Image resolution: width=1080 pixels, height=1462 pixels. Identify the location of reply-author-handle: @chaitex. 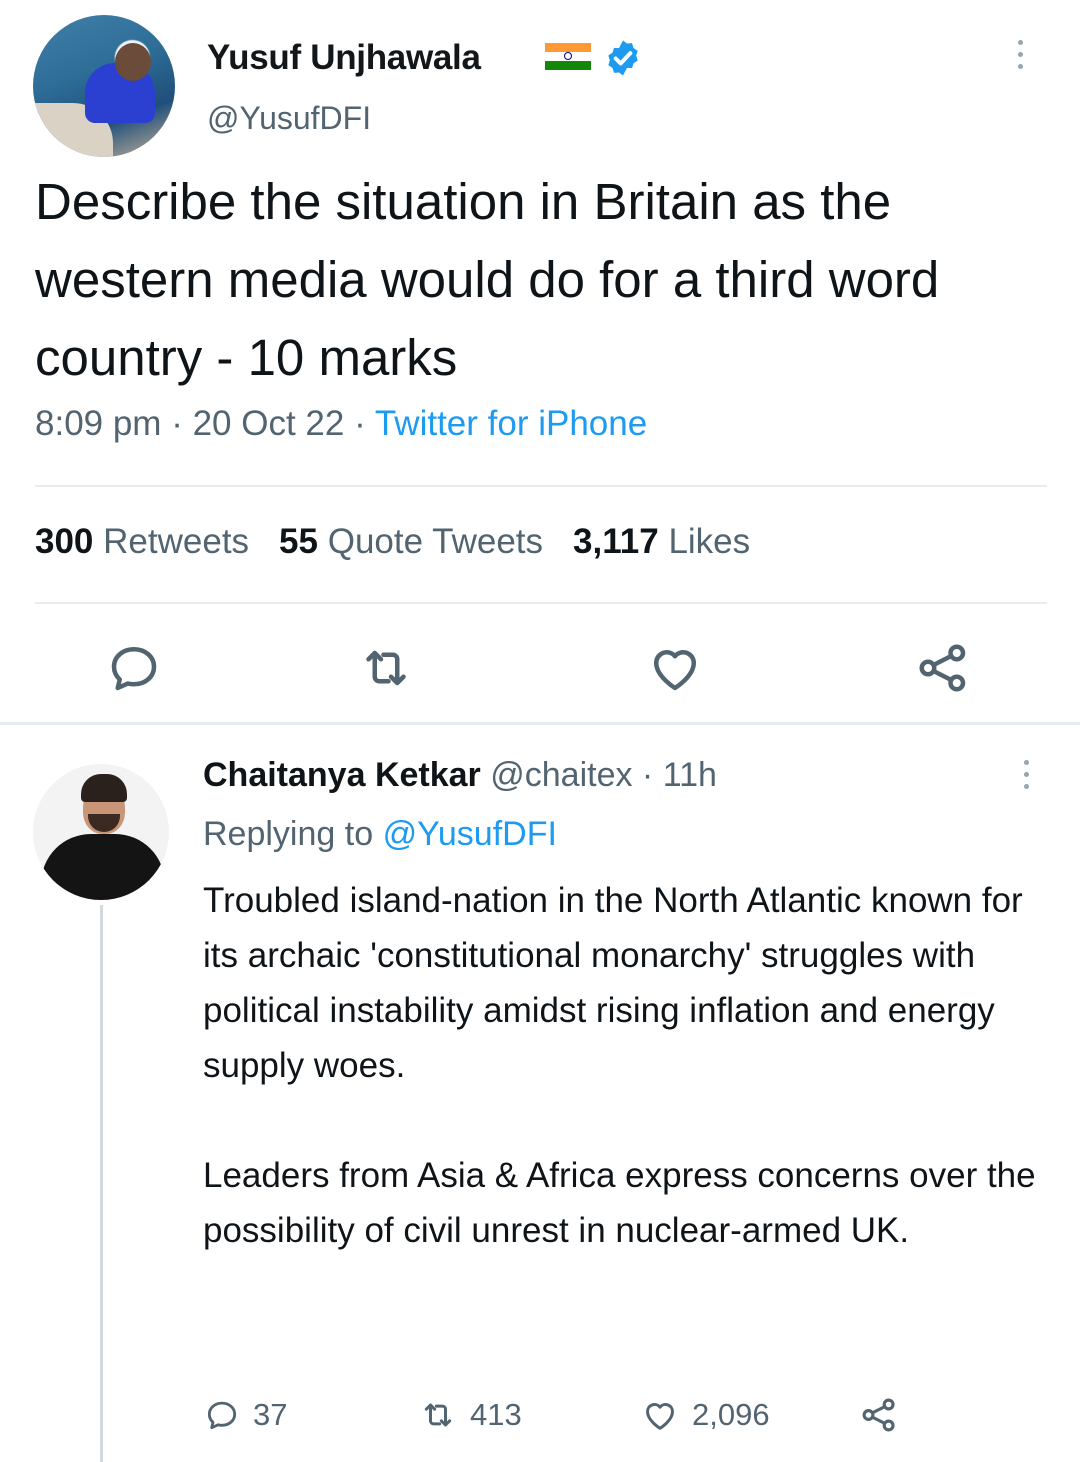
(561, 775).